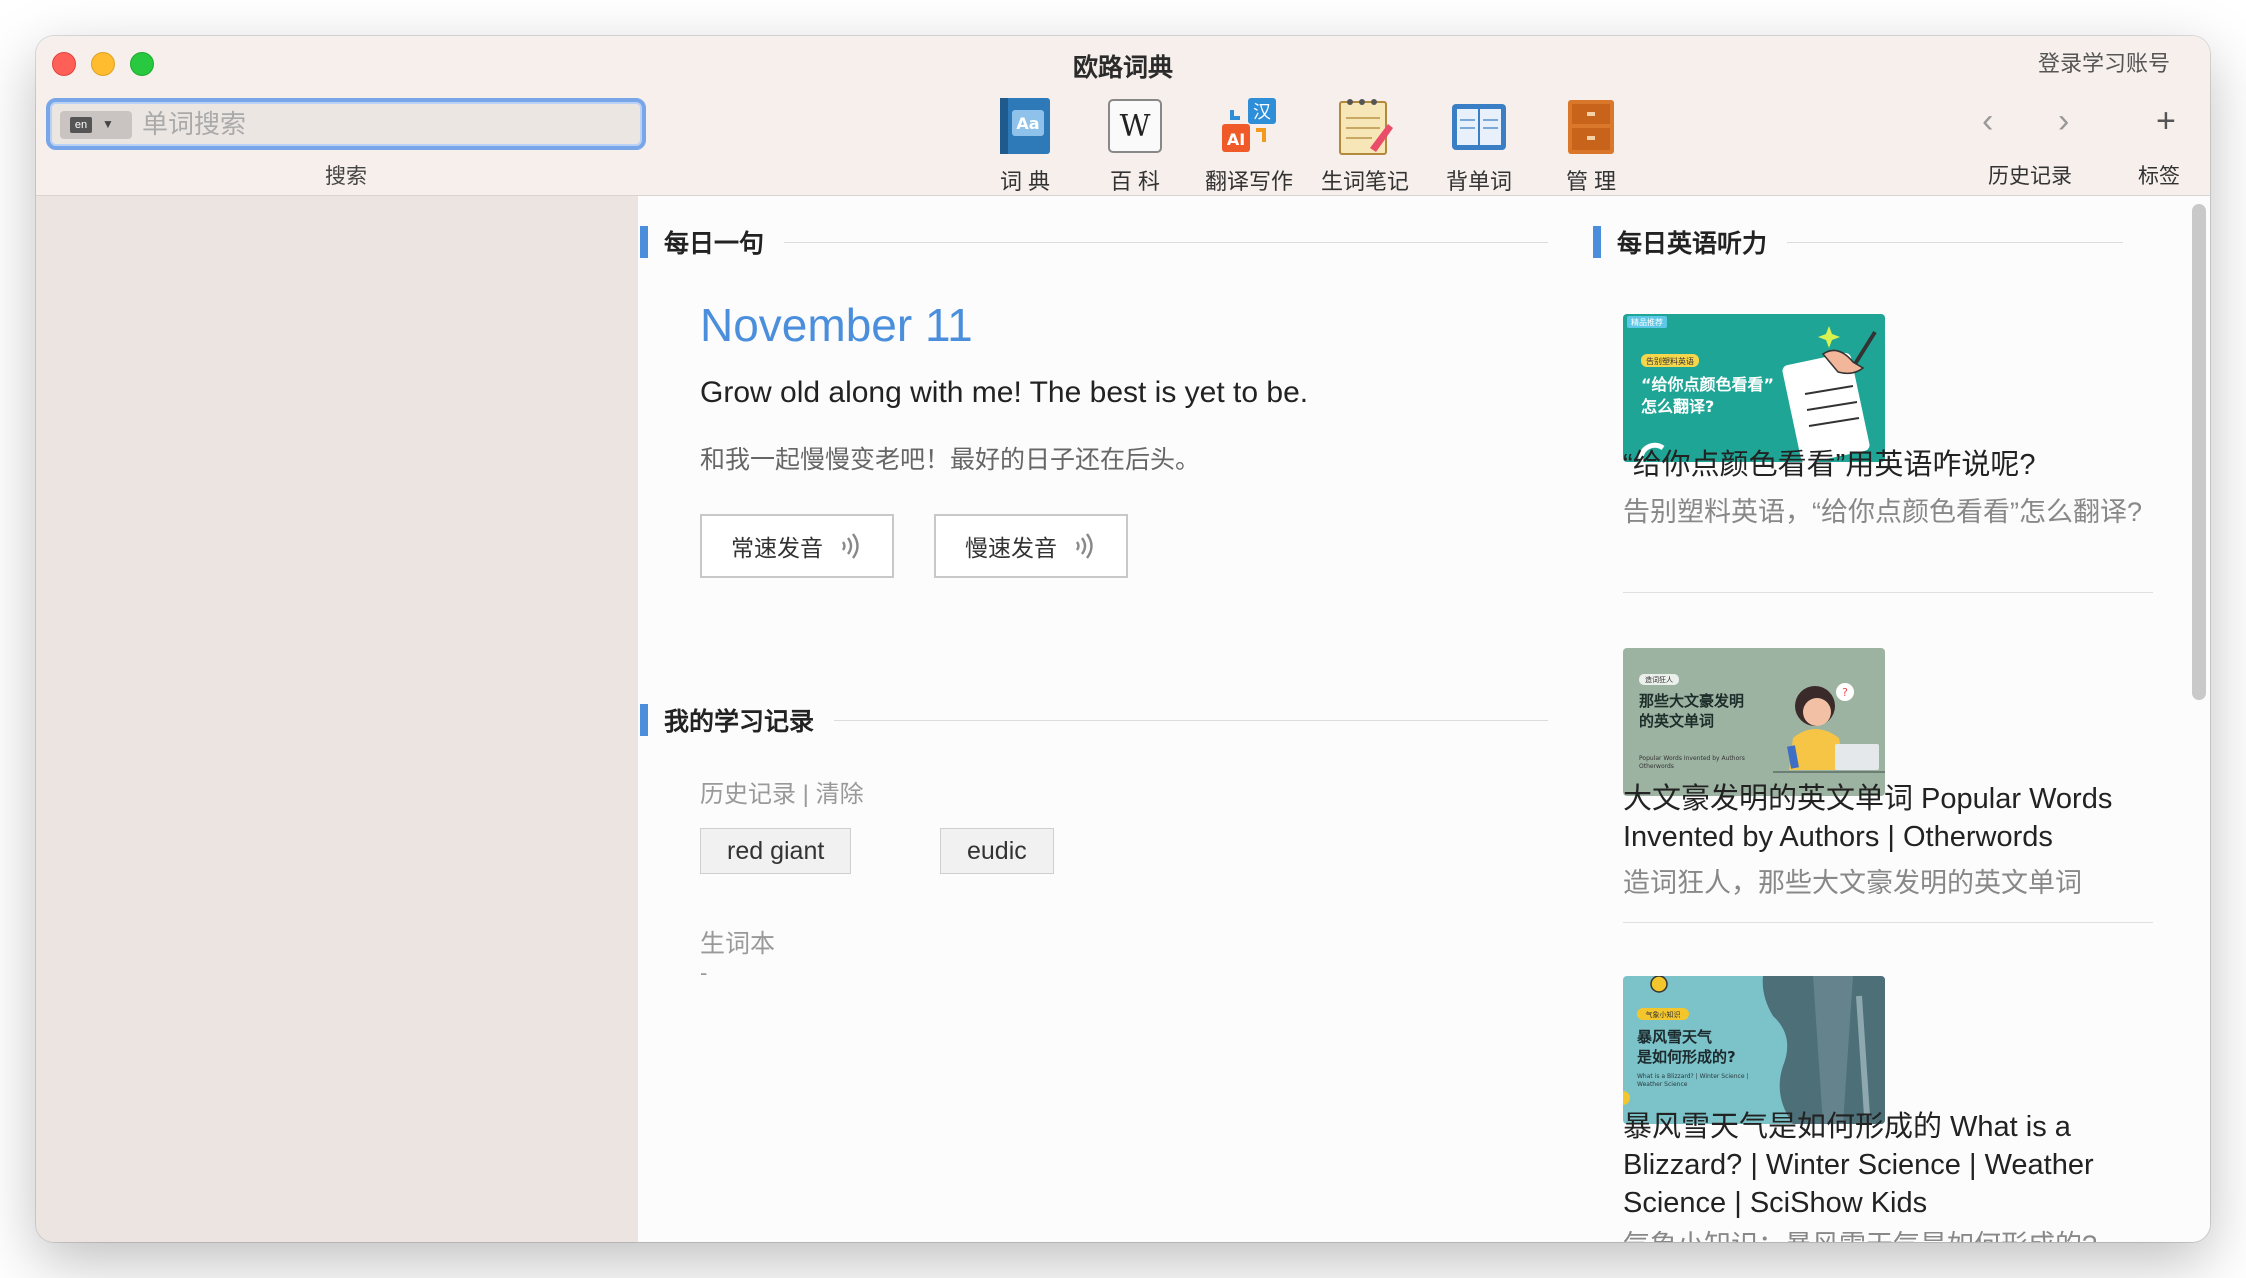  I want to click on svg-text: “给你点颜色看看”, so click(1707, 384).